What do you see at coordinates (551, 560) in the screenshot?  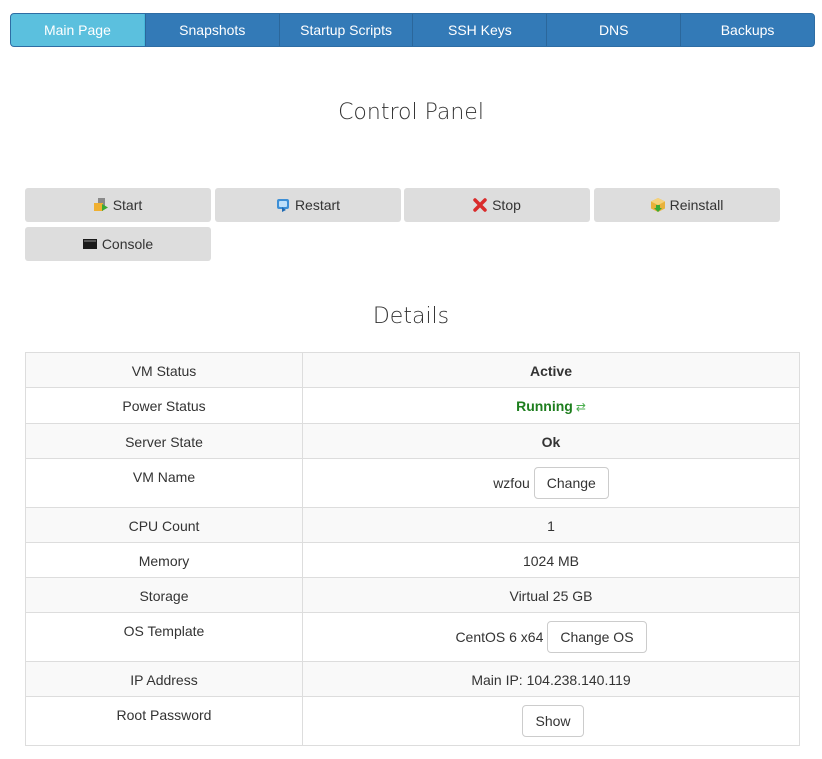 I see `memory-value: 1024 MB` at bounding box center [551, 560].